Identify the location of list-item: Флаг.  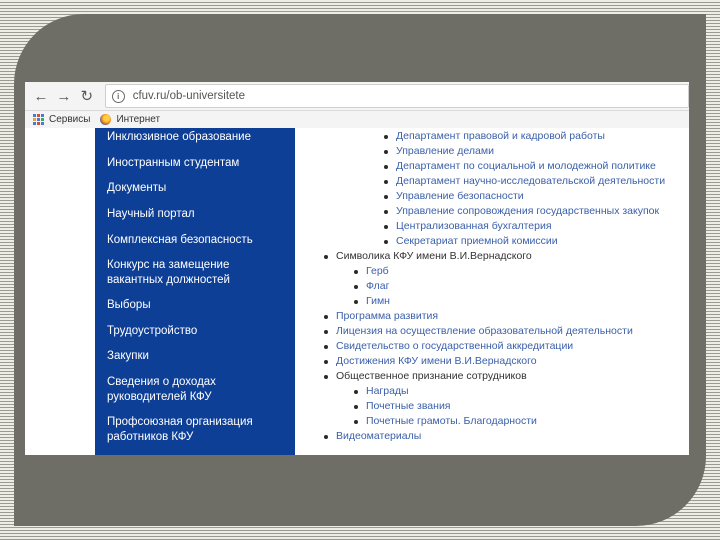
(371, 286).